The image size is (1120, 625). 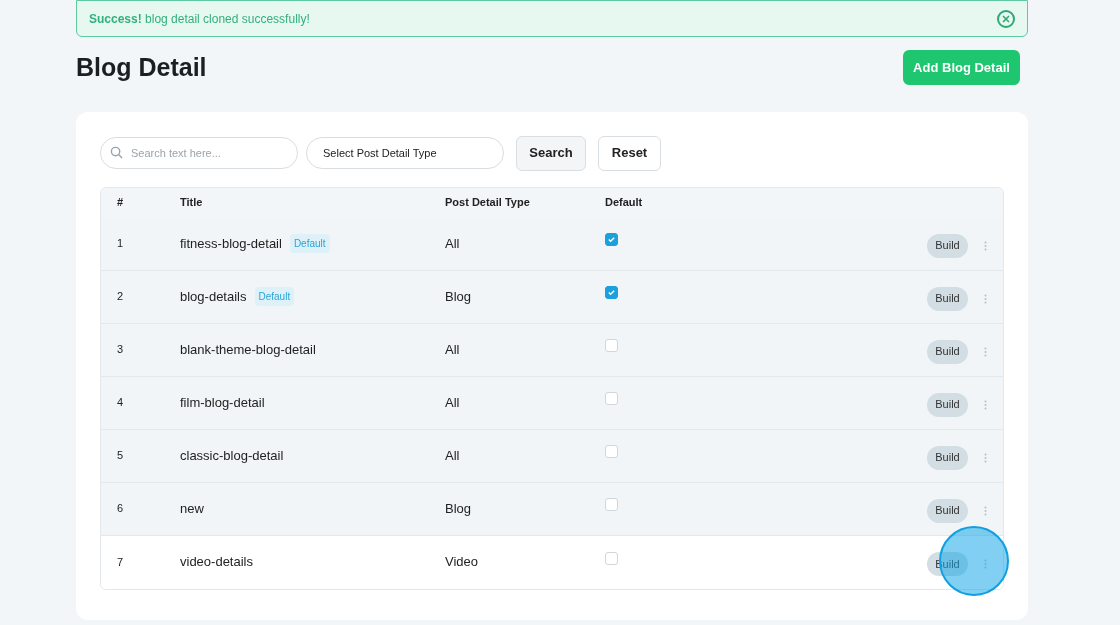 I want to click on title-text: fitness-blog-detail, so click(x=231, y=243).